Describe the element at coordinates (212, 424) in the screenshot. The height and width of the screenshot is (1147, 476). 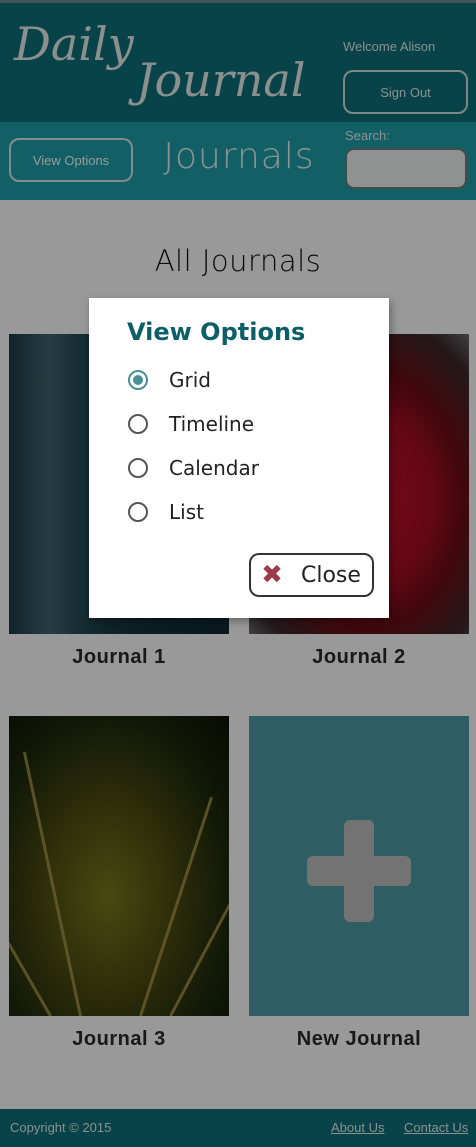
I see `option-label: Timeline` at that location.